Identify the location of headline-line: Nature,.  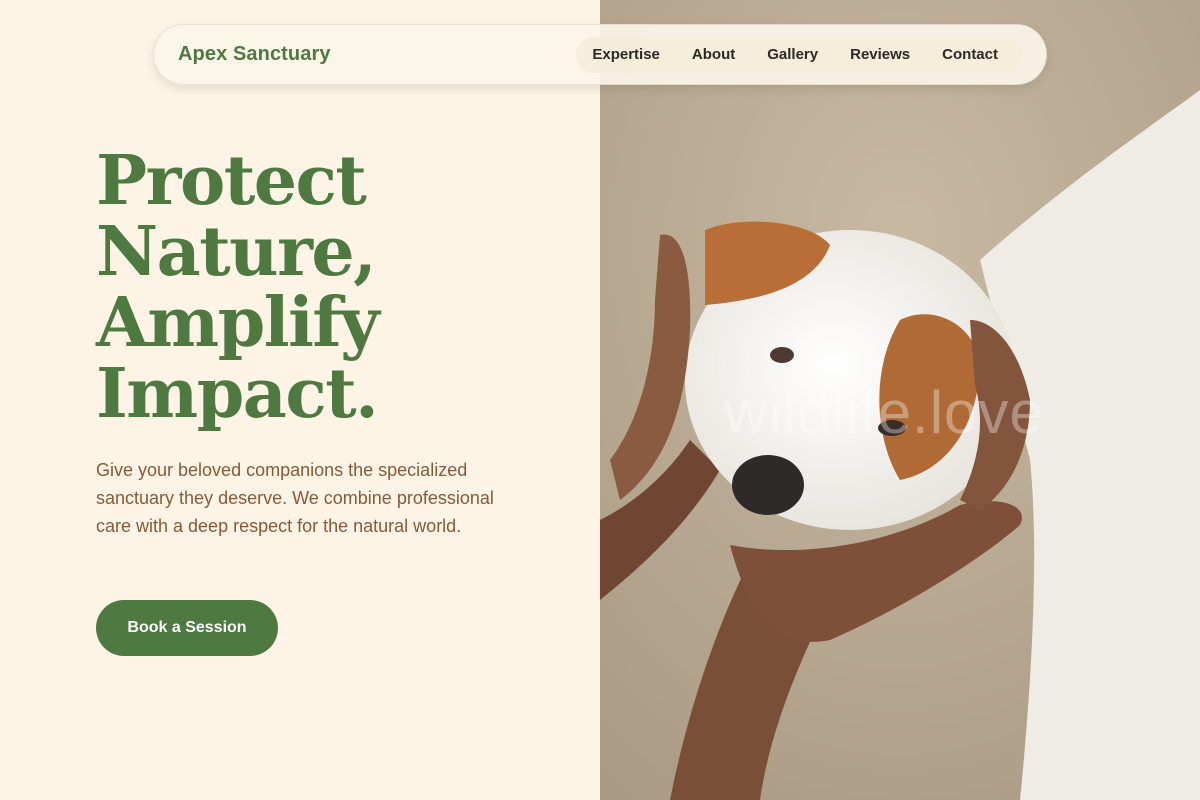
(236, 252).